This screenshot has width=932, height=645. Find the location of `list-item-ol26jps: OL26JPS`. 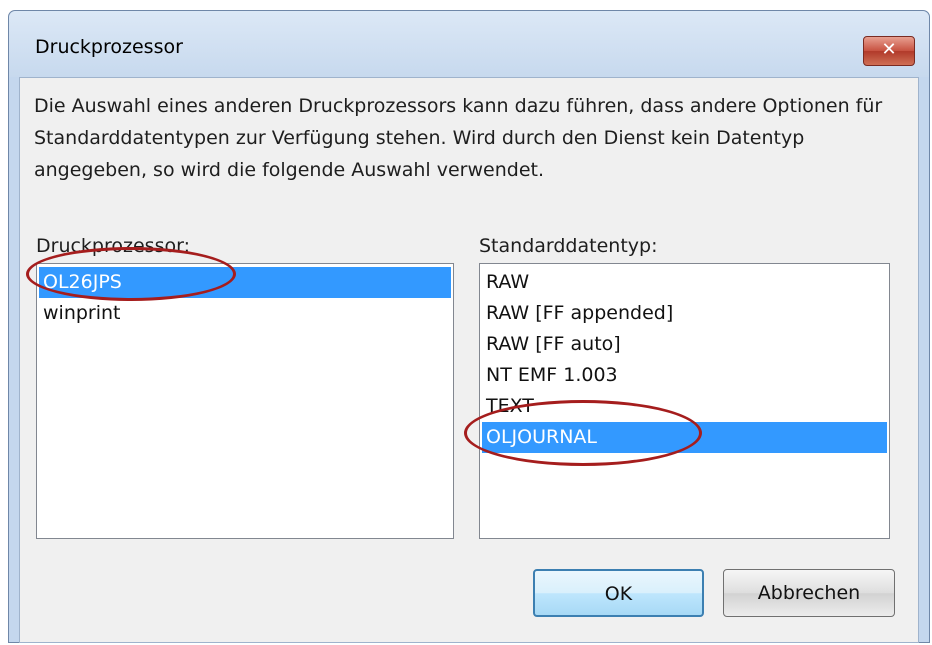

list-item-ol26jps: OL26JPS is located at coordinates (245, 282).